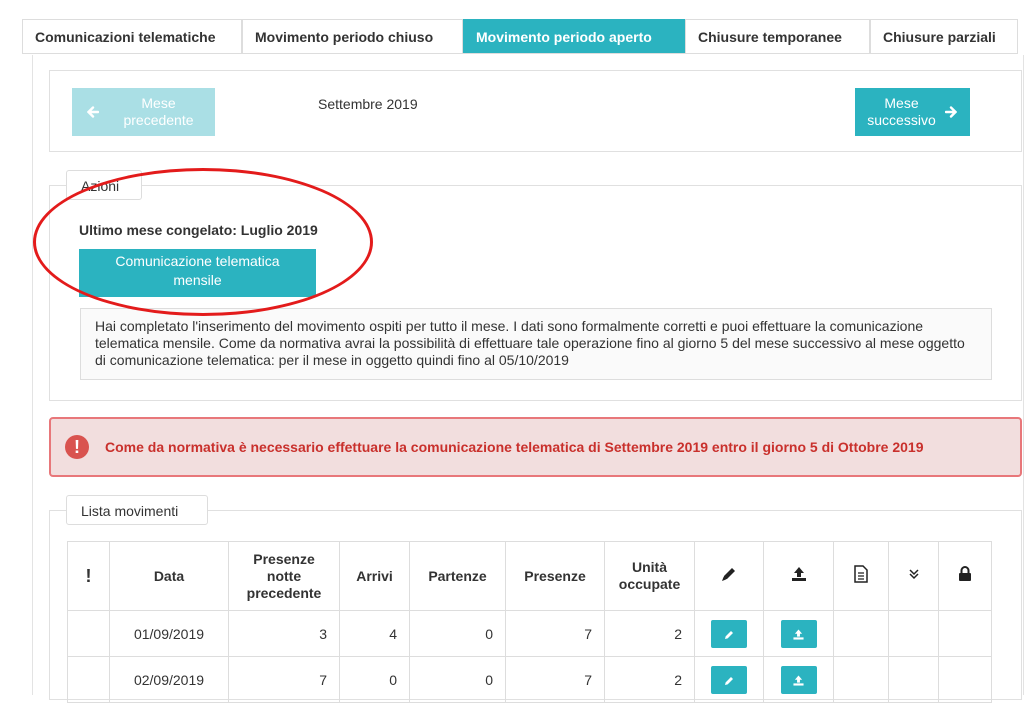  What do you see at coordinates (457, 576) in the screenshot?
I see `header-partenze: Partenze` at bounding box center [457, 576].